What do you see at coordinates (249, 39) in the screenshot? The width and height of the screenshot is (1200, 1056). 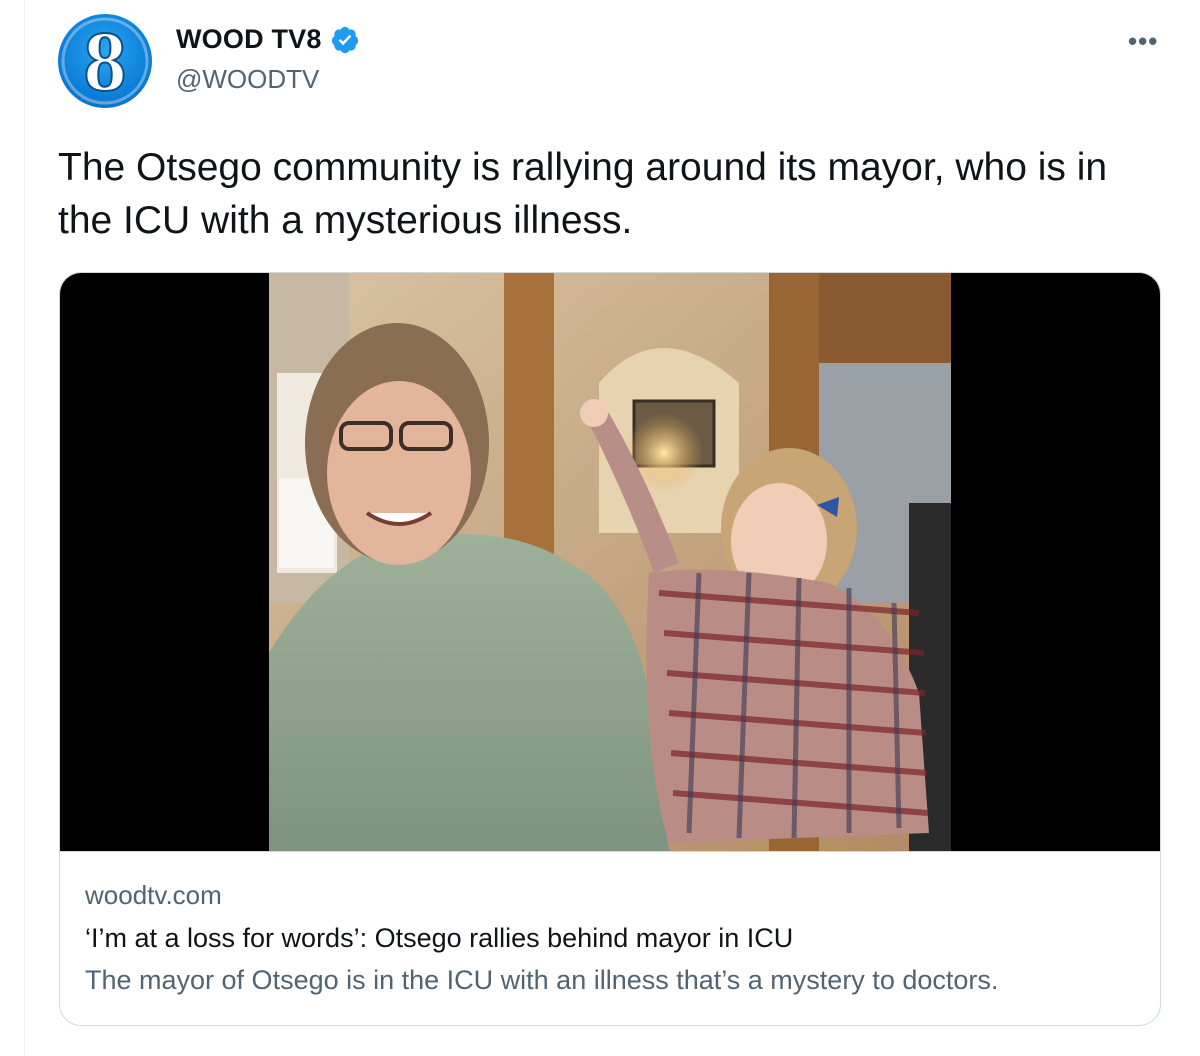 I see `author-name: WOOD TV8` at bounding box center [249, 39].